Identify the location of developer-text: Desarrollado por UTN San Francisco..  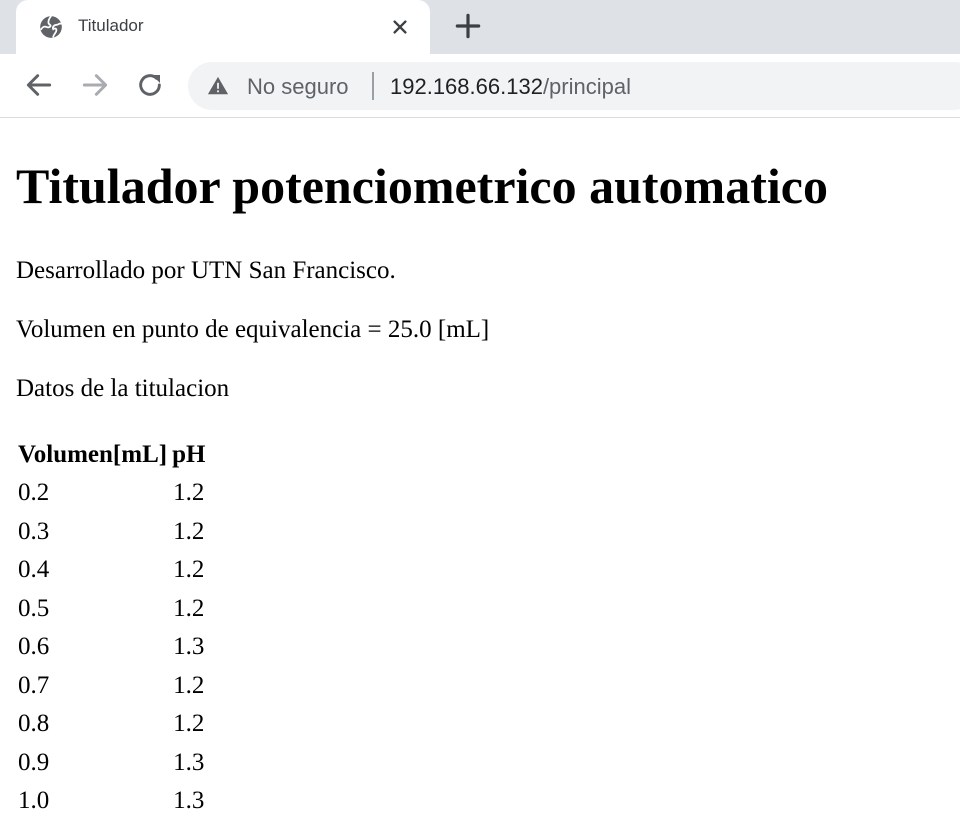
(206, 270).